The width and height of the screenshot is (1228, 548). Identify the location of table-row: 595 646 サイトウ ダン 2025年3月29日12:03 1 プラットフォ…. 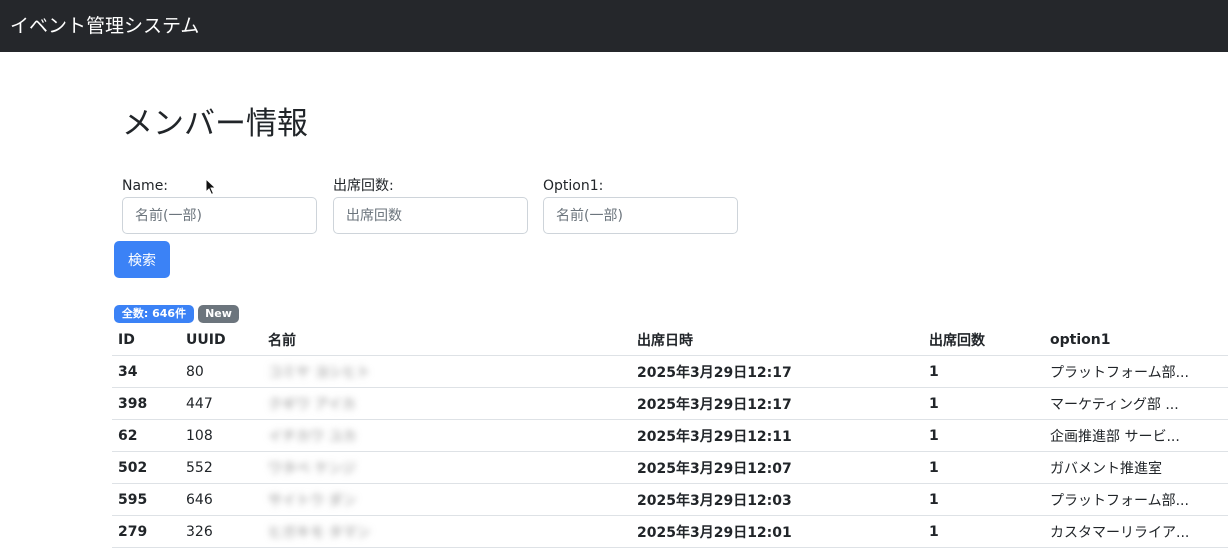
(670, 499).